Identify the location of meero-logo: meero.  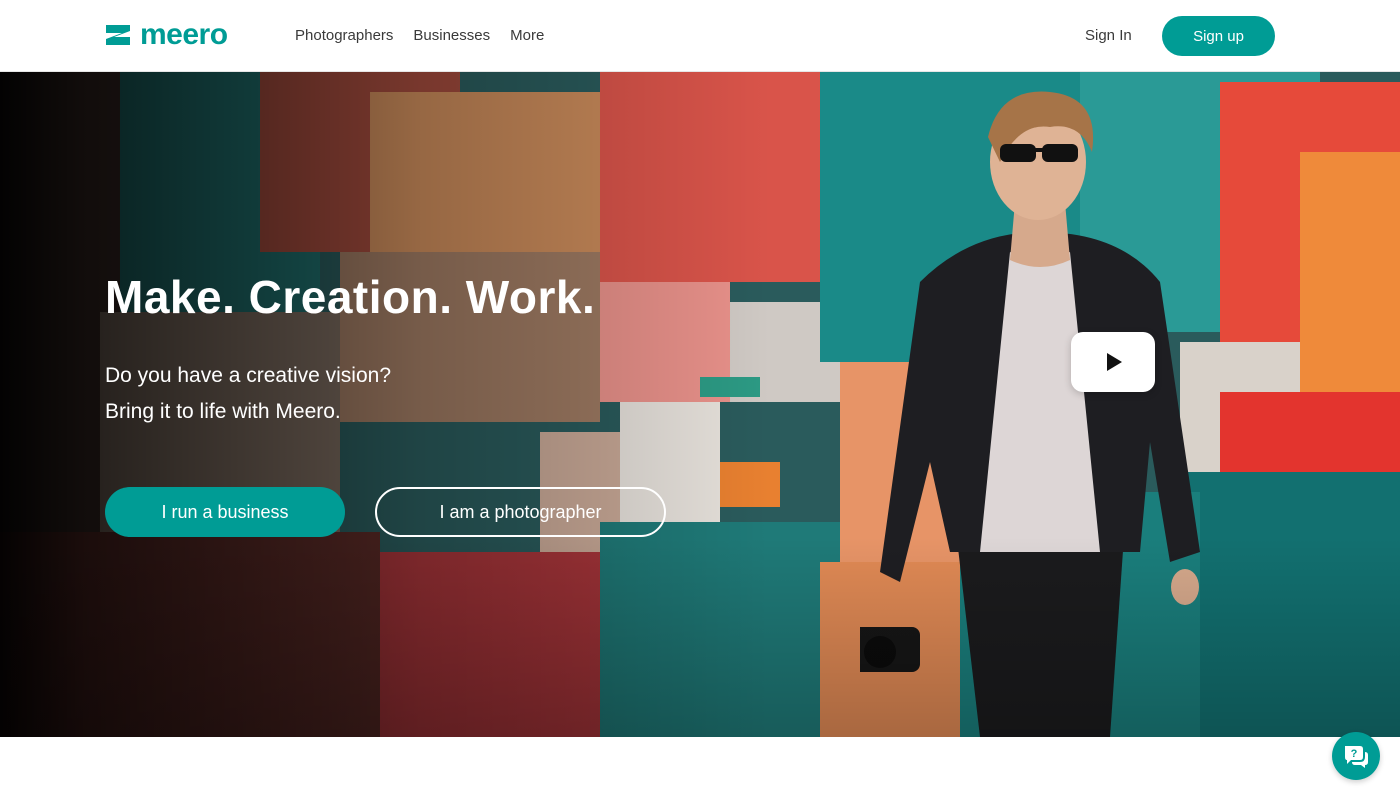
(166, 35).